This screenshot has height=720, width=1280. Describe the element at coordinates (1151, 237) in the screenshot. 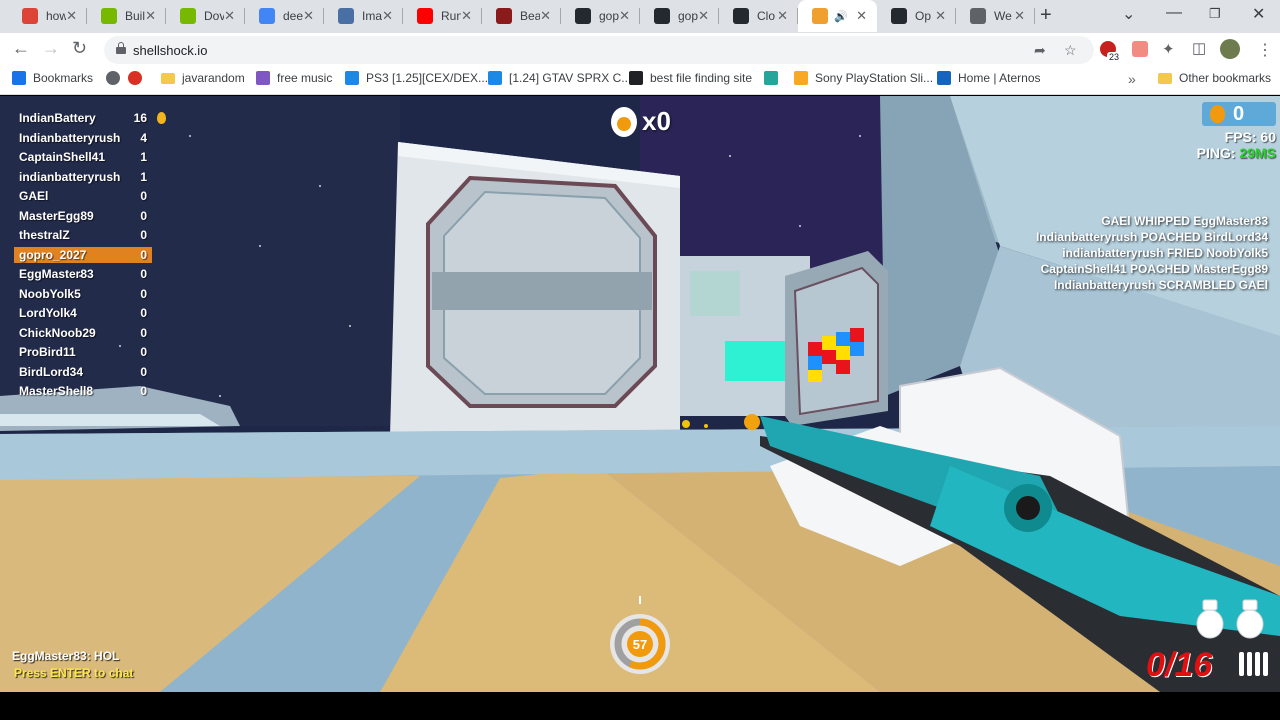

I see `killfeed-entry: Indianbatteryrush POACHED BirdLord34` at that location.